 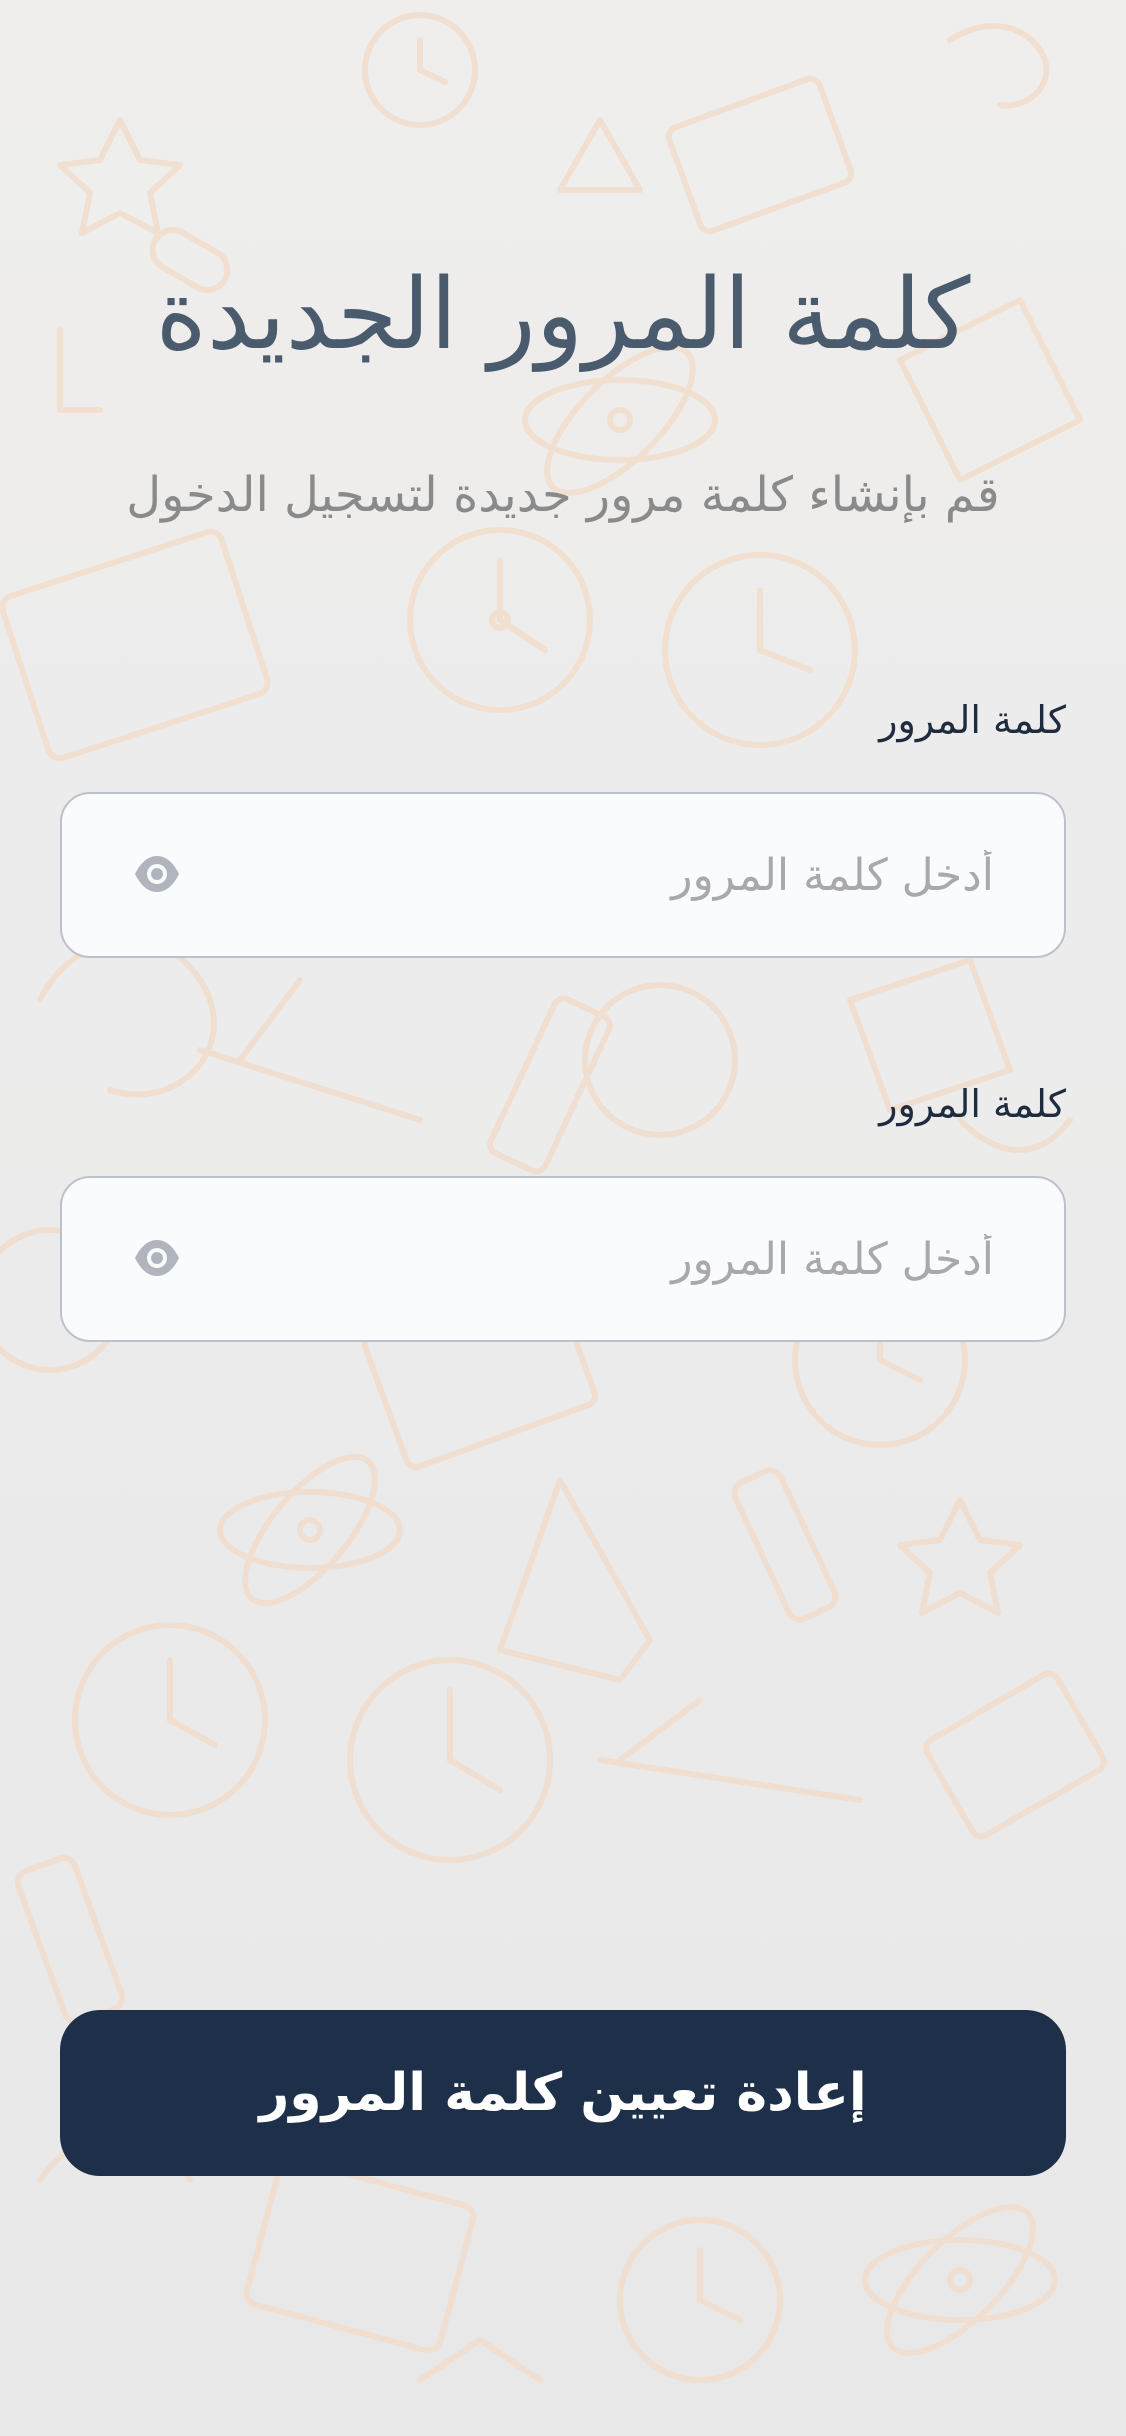 I want to click on reset-password-button: إعادة تعيين كلمة المرور, so click(x=563, y=2093).